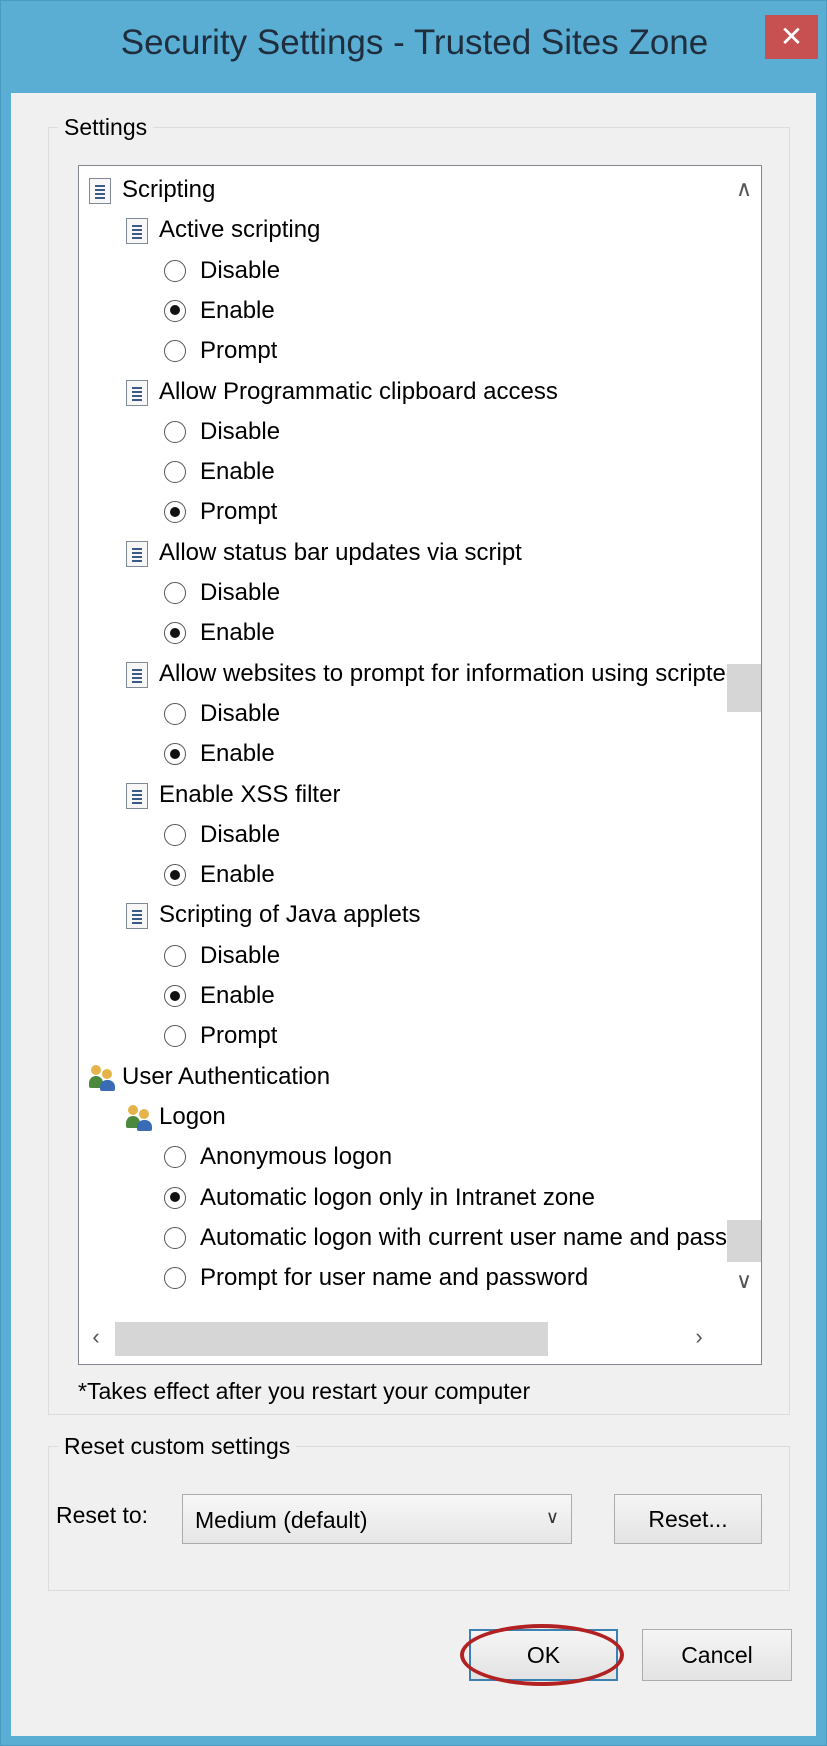  I want to click on category-label: User Authentication, so click(226, 1076).